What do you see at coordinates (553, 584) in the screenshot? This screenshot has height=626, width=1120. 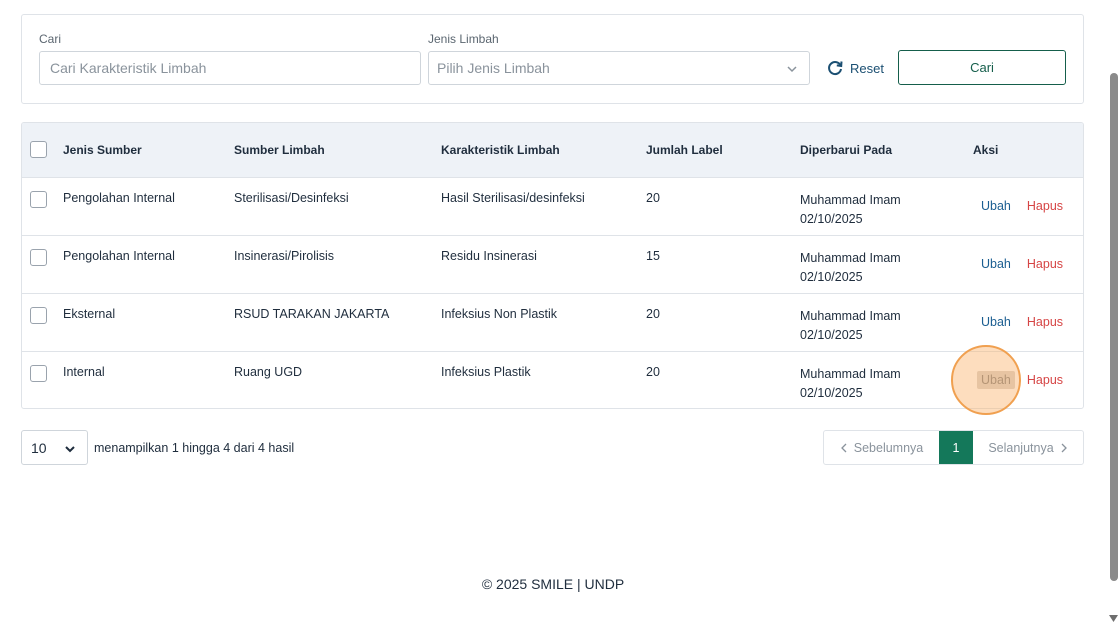 I see `footer-copyright: © 2025 SMILE | UNDP` at bounding box center [553, 584].